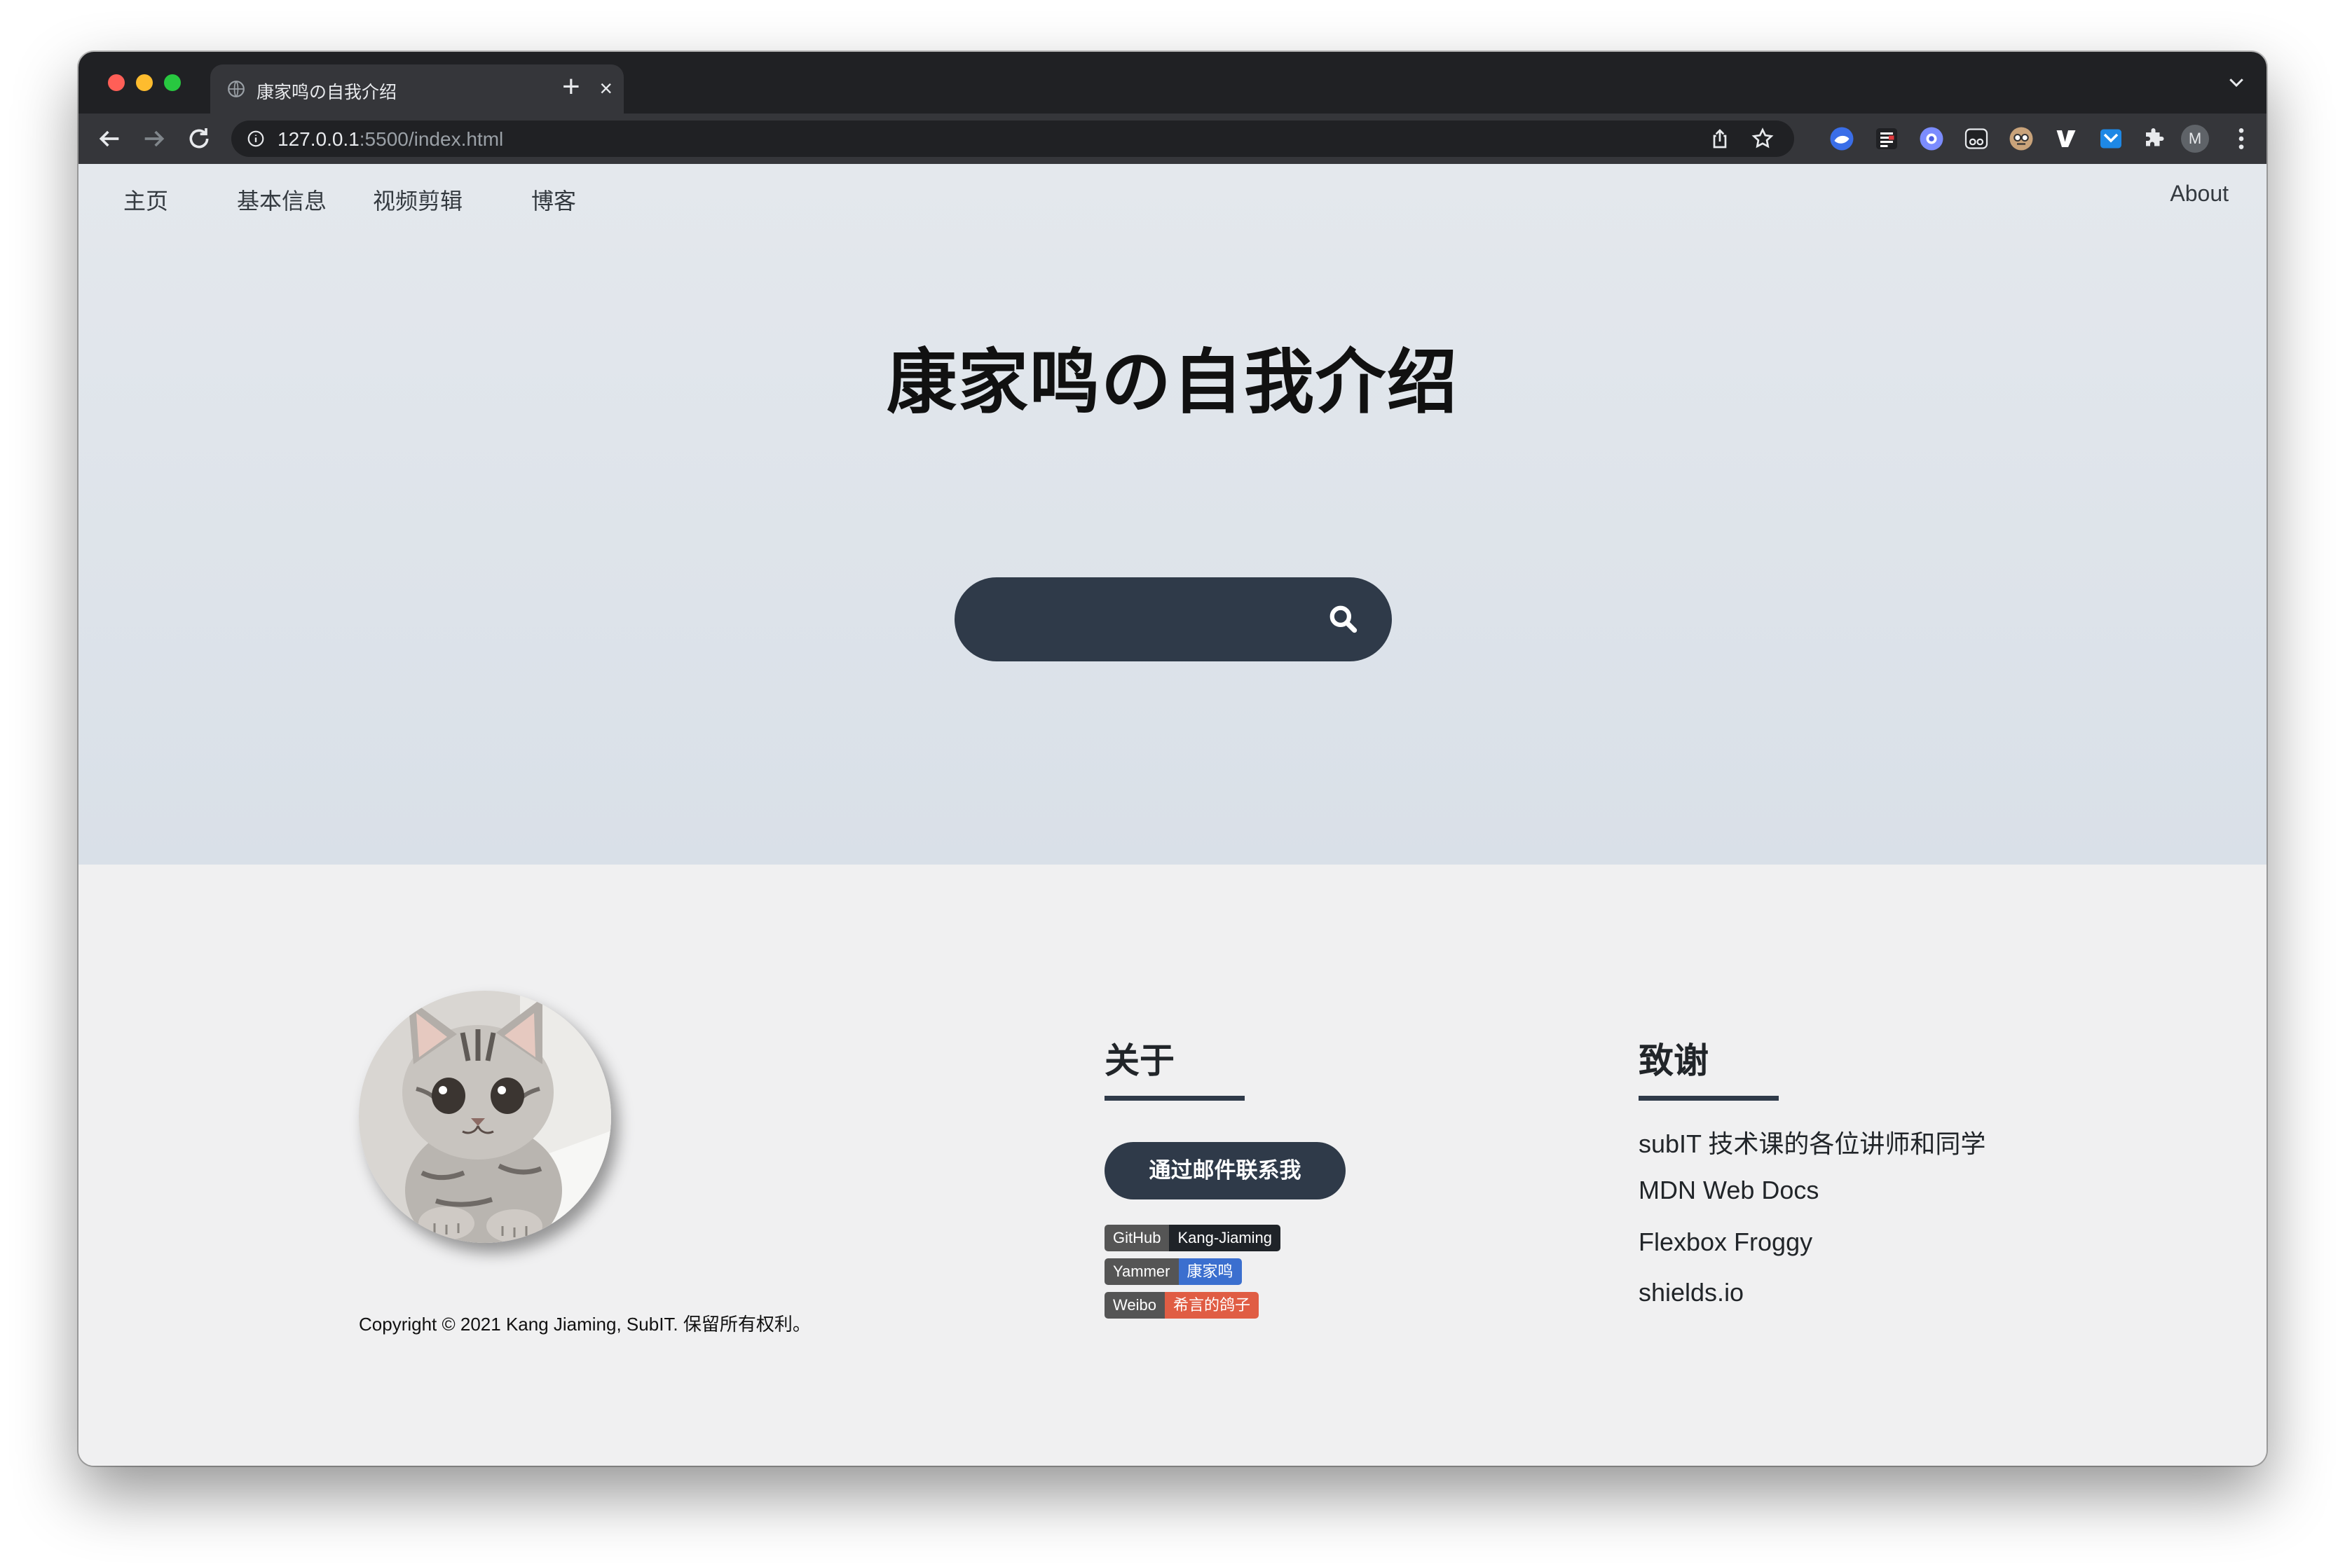 Image resolution: width=2345 pixels, height=1568 pixels. Describe the element at coordinates (109, 139) in the screenshot. I see `back-arrow-icon` at that location.